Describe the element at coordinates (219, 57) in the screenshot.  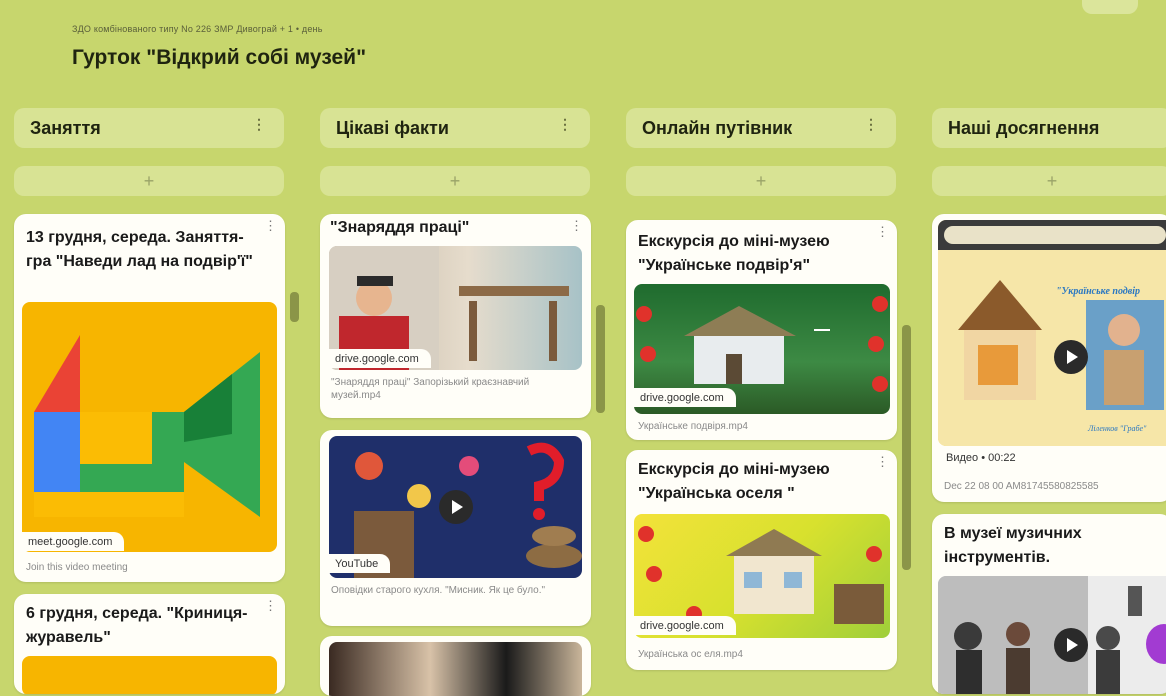
I see `board-title: Гурток "Відкрий собі музей"` at that location.